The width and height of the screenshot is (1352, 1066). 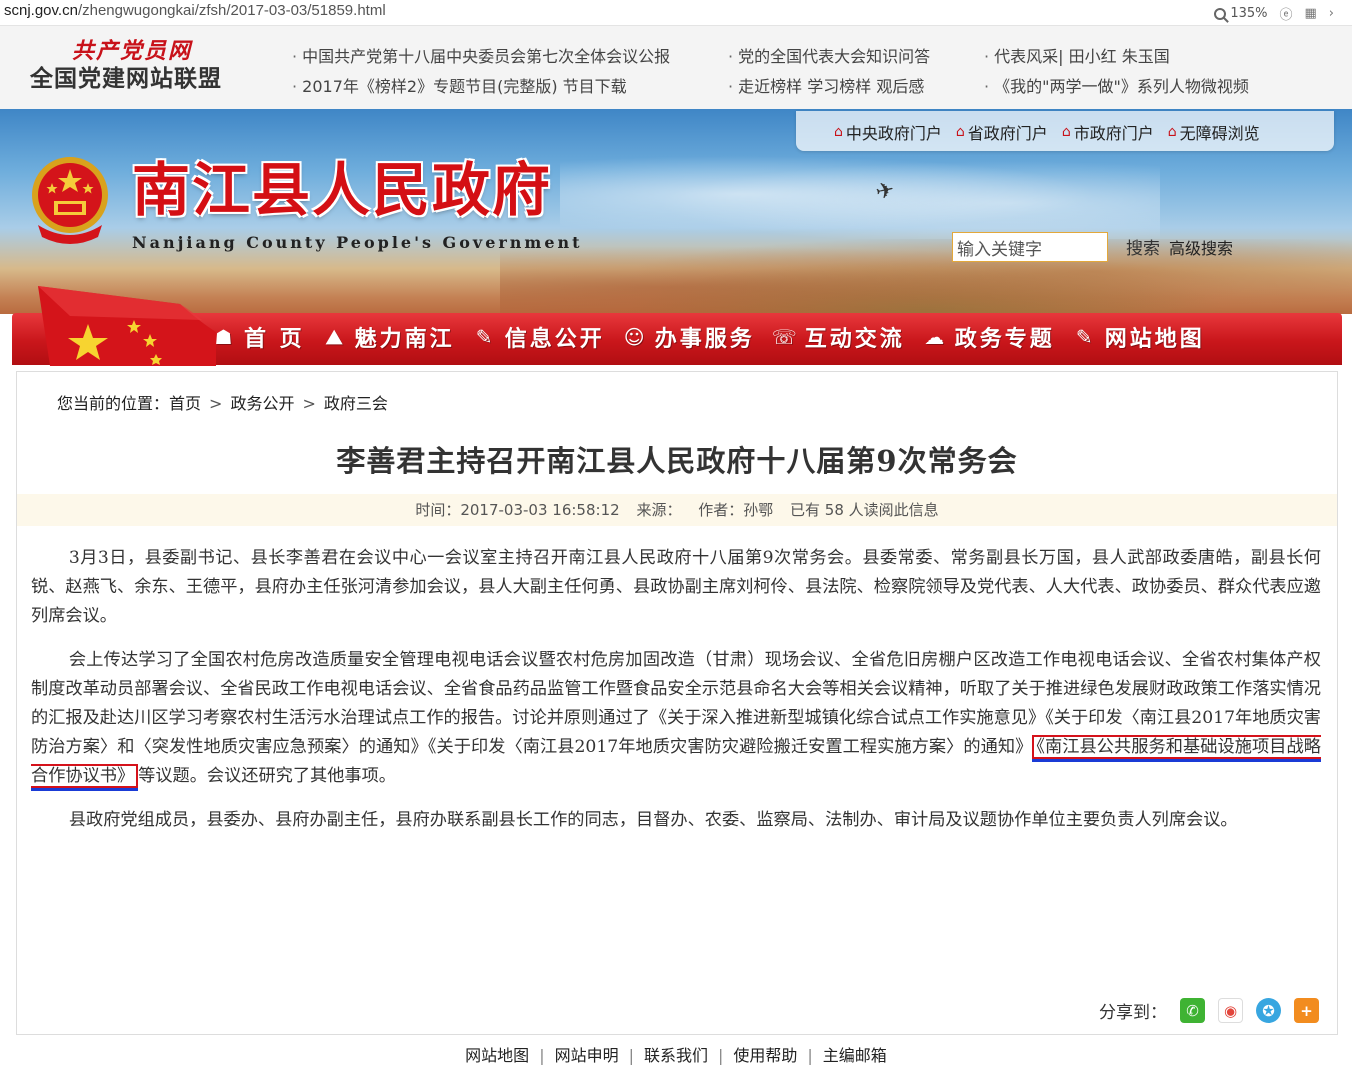 What do you see at coordinates (689, 337) in the screenshot?
I see `nav-services: ☺ 办事服务` at bounding box center [689, 337].